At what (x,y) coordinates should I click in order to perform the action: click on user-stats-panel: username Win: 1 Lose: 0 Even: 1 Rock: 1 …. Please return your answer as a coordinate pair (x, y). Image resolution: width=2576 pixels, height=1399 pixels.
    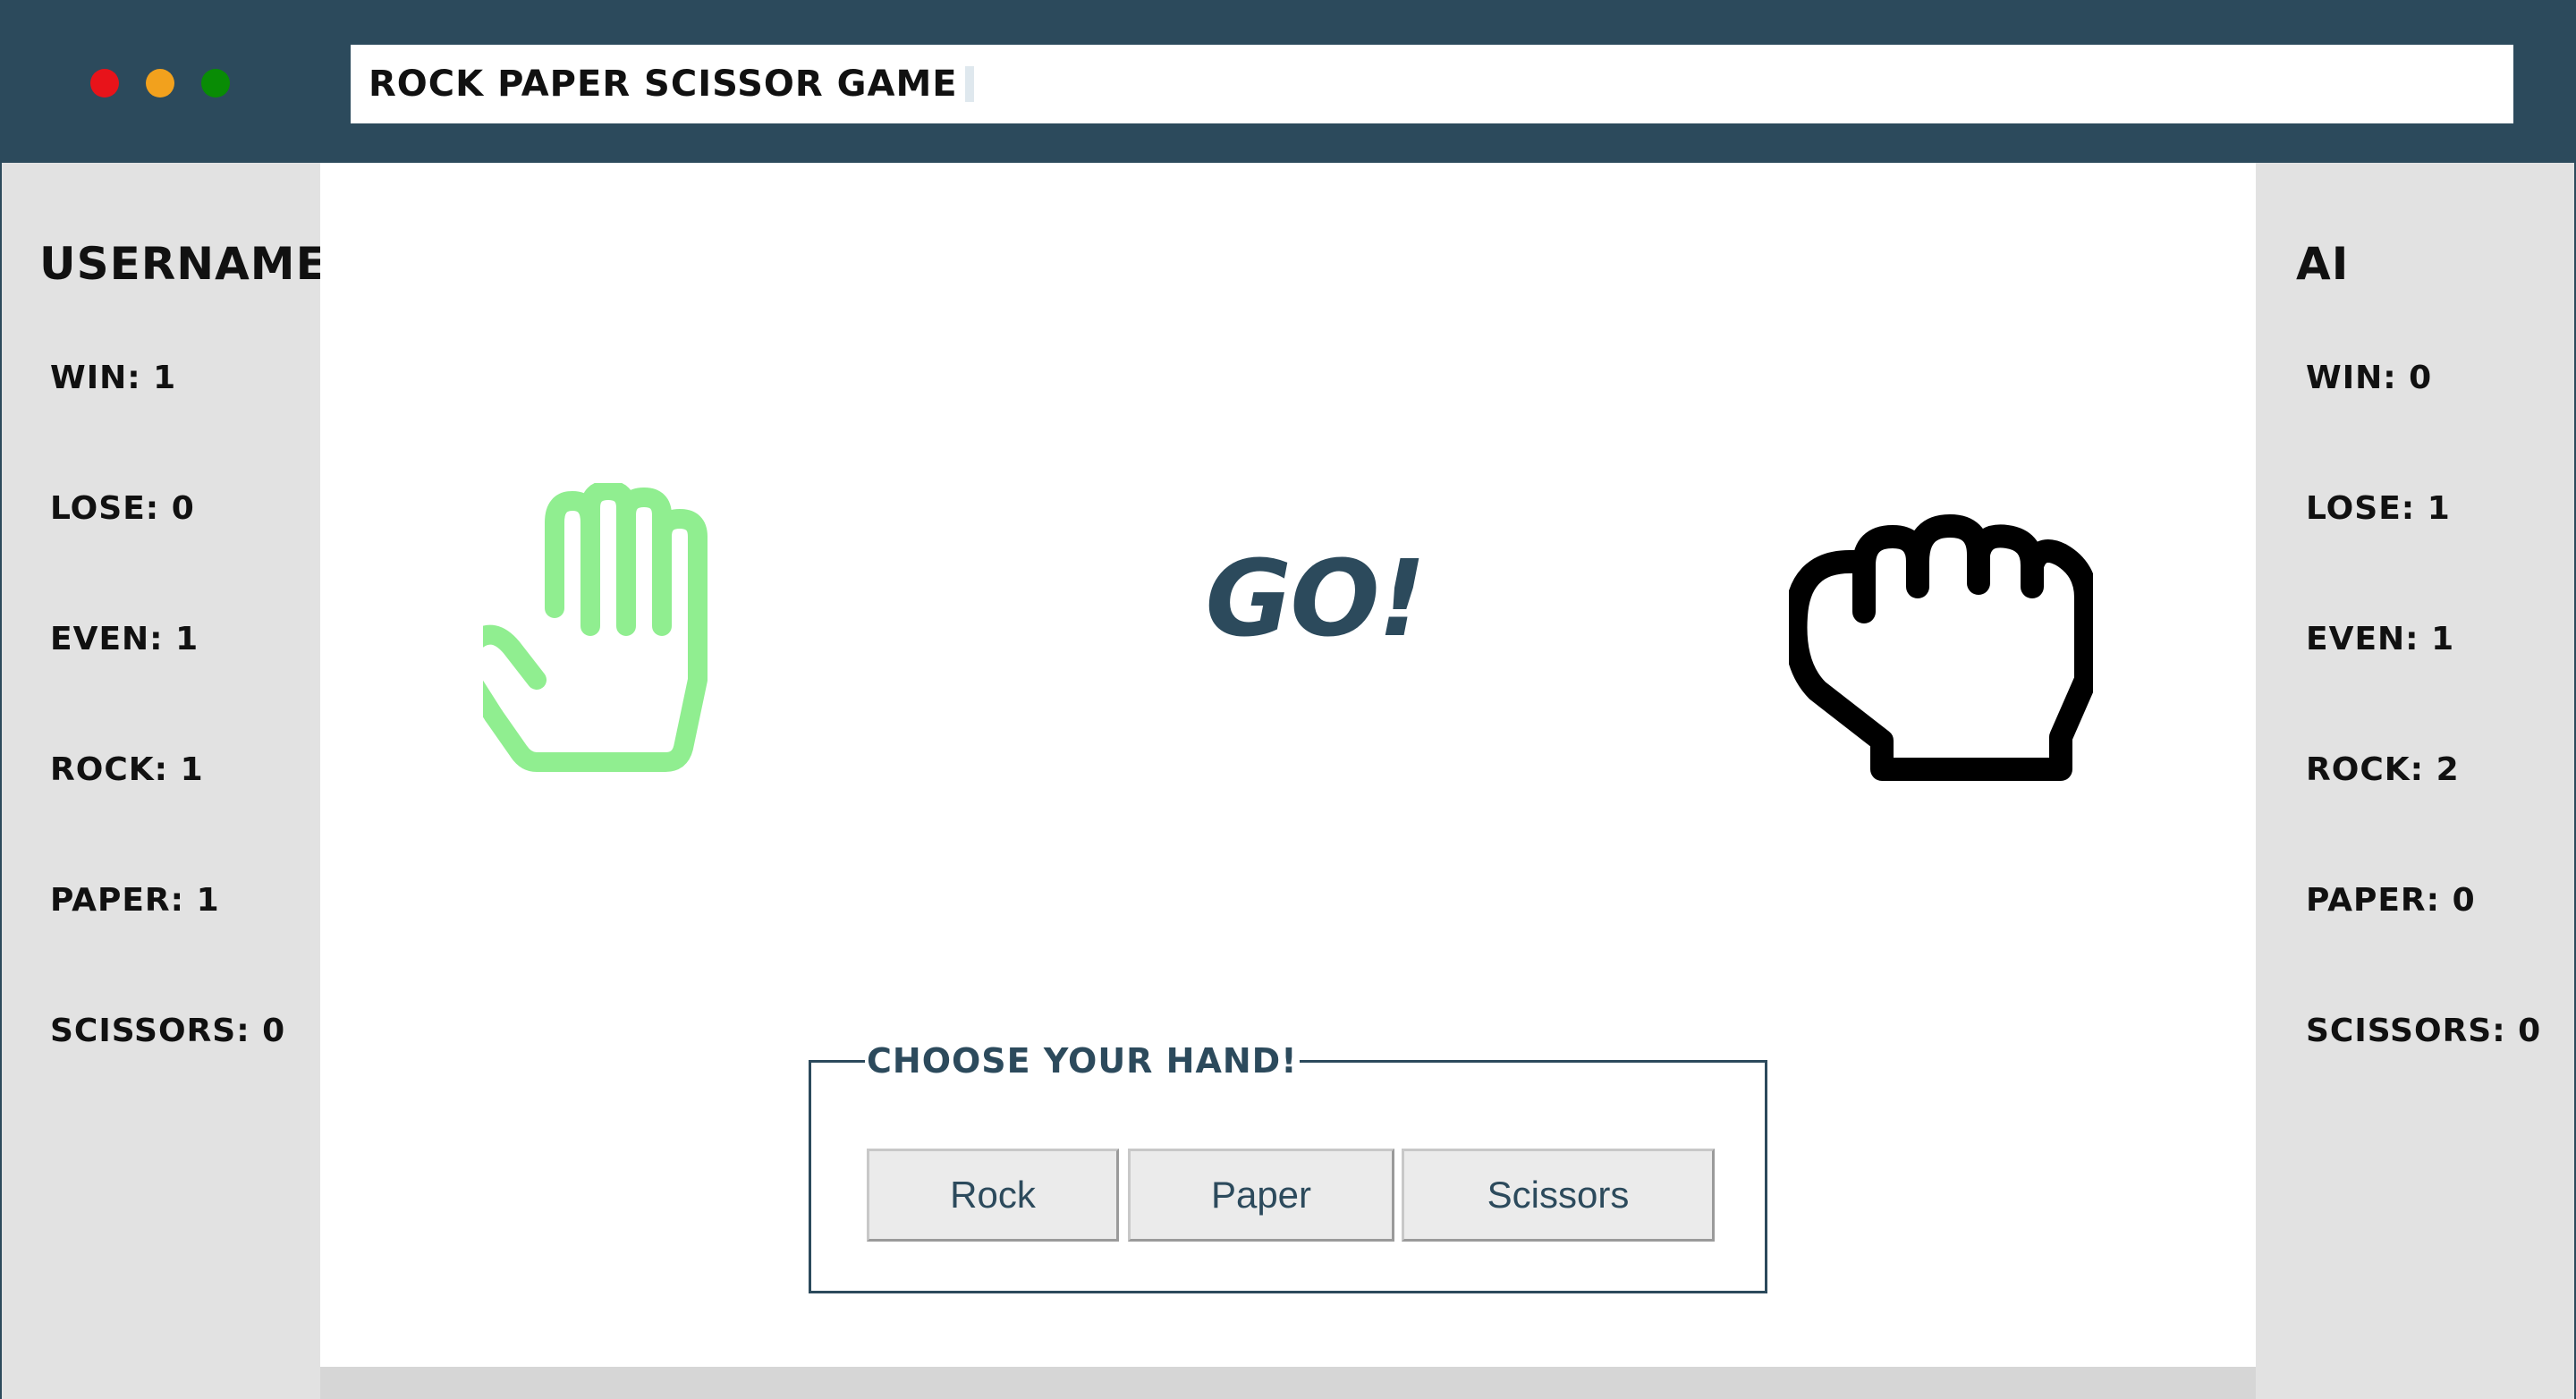
    Looking at the image, I should click on (164, 781).